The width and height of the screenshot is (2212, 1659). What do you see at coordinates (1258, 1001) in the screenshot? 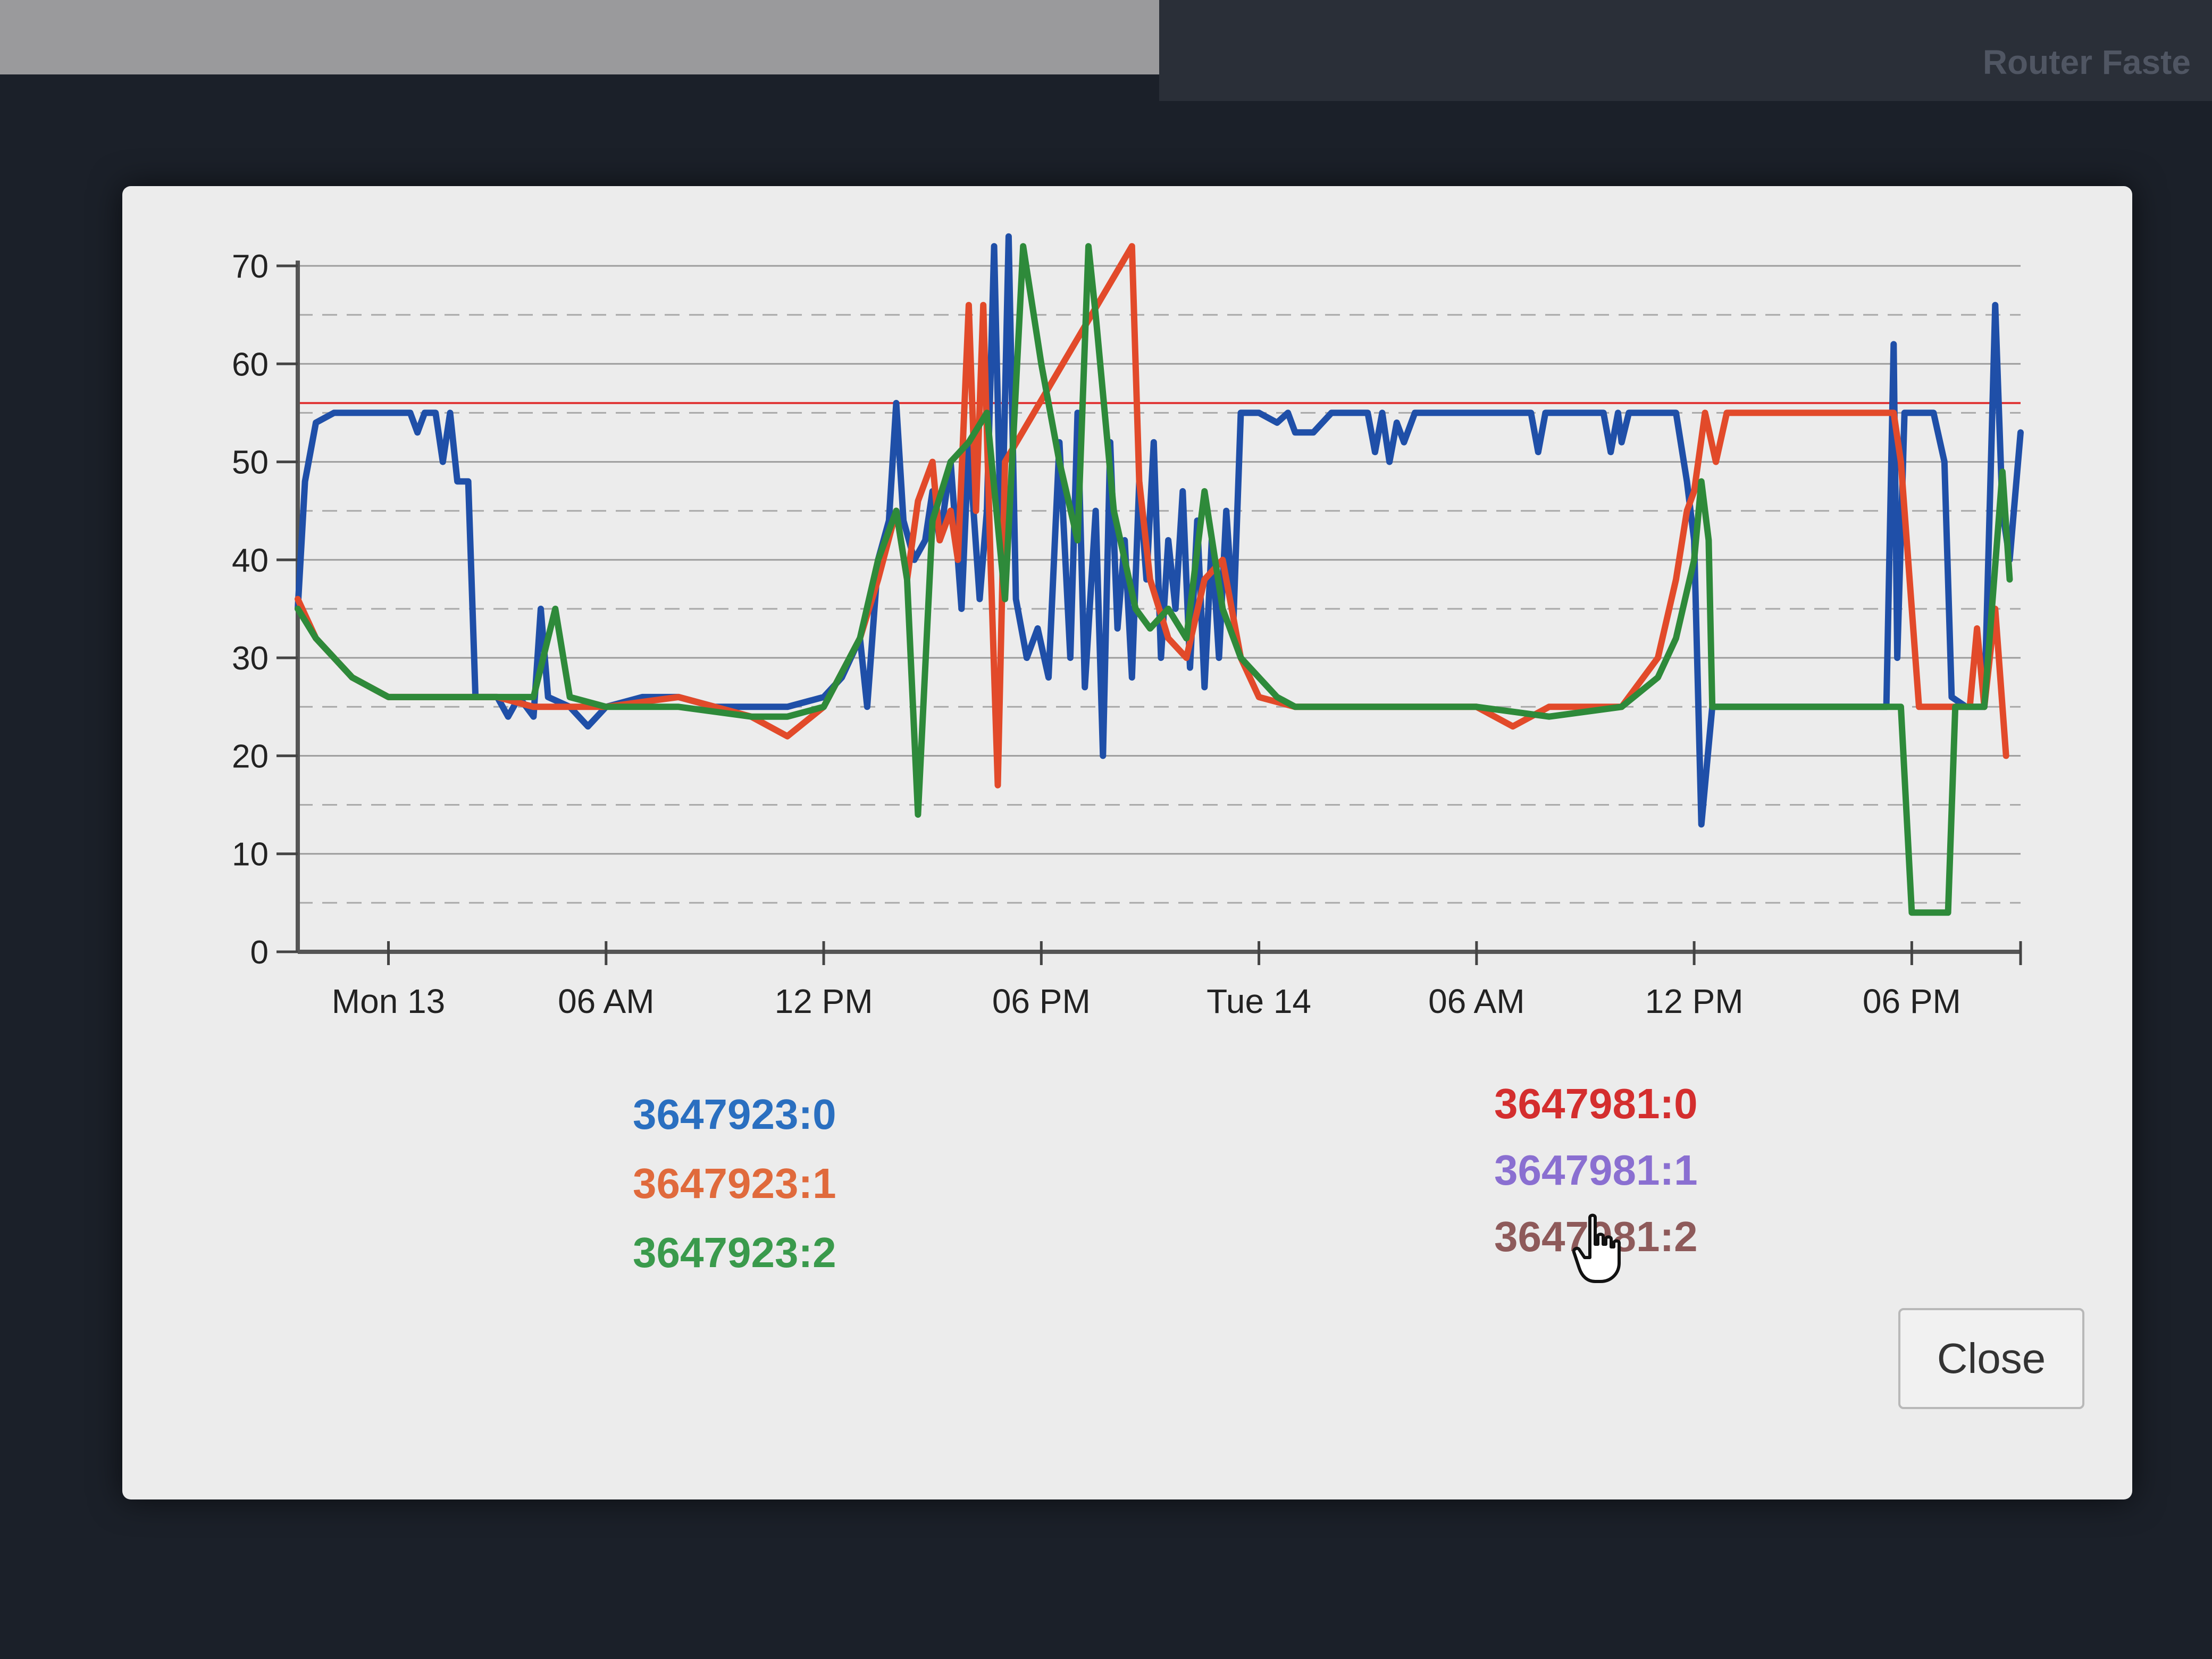
I see `x-tick-label: Tue 14` at bounding box center [1258, 1001].